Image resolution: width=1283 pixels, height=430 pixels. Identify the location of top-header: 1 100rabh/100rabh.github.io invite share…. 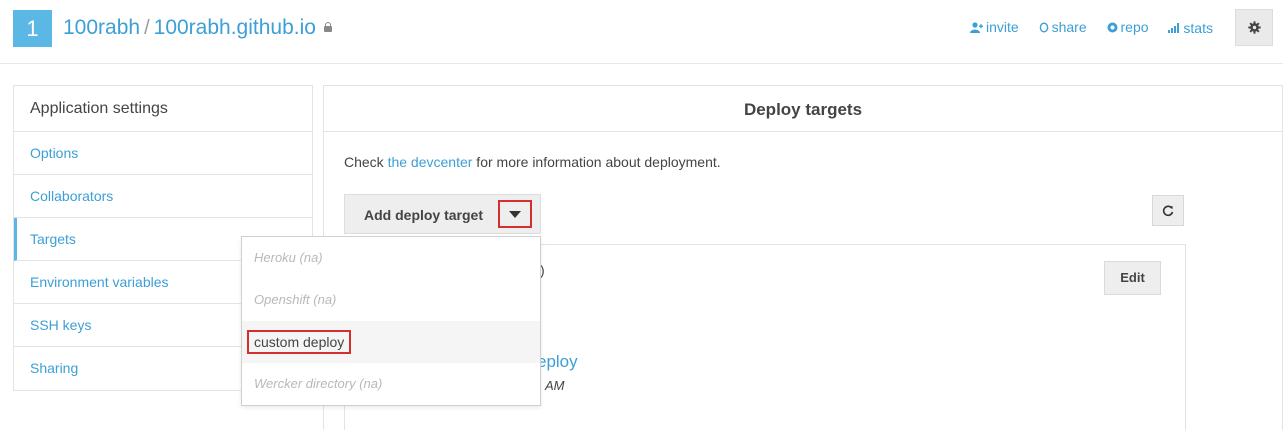
(641, 32).